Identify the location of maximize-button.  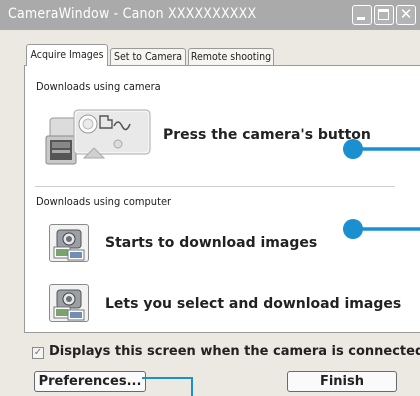
(384, 15).